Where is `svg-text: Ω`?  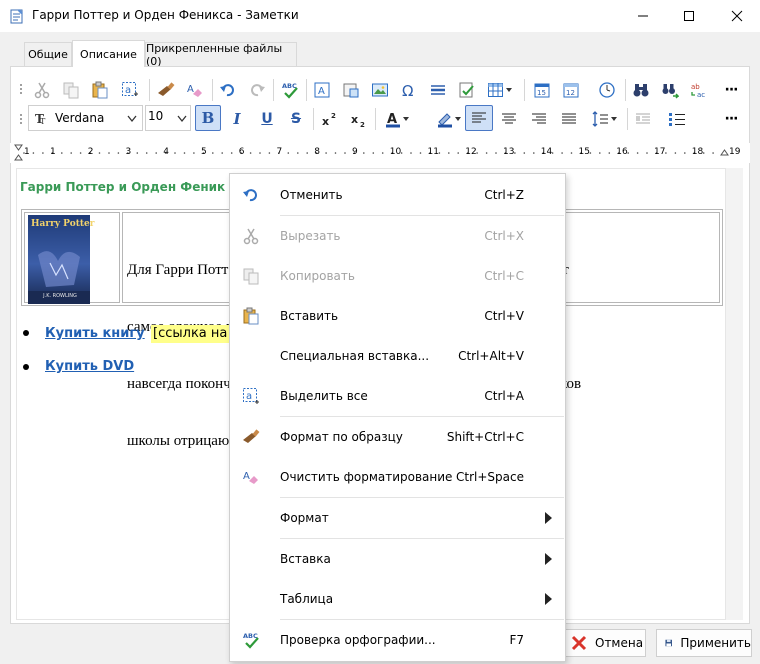
svg-text: Ω is located at coordinates (407, 90).